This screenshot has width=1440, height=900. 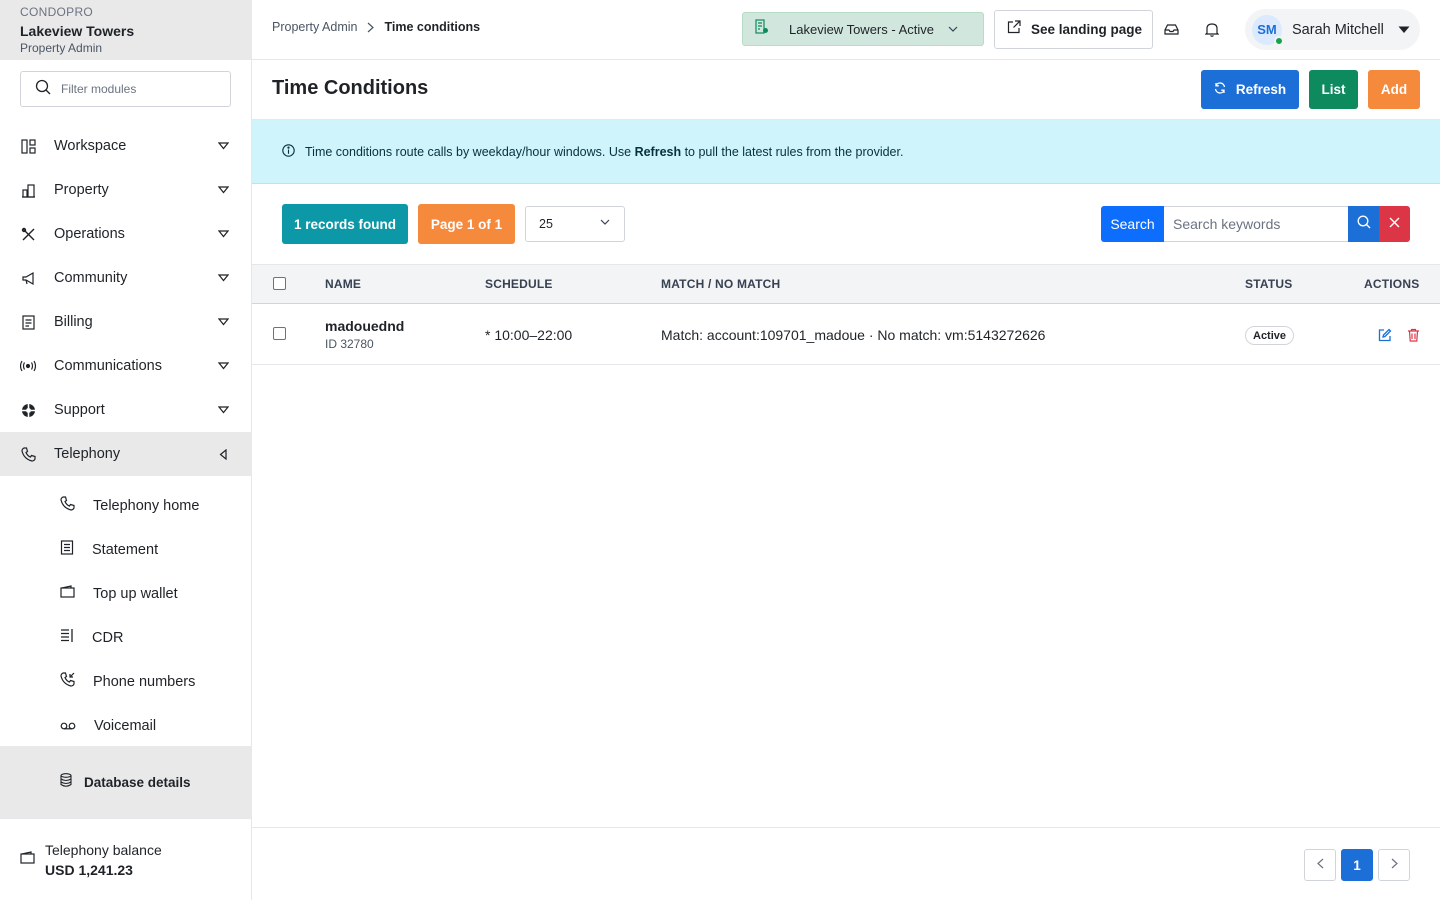 What do you see at coordinates (1250, 89) in the screenshot?
I see `refresh-button: Refresh` at bounding box center [1250, 89].